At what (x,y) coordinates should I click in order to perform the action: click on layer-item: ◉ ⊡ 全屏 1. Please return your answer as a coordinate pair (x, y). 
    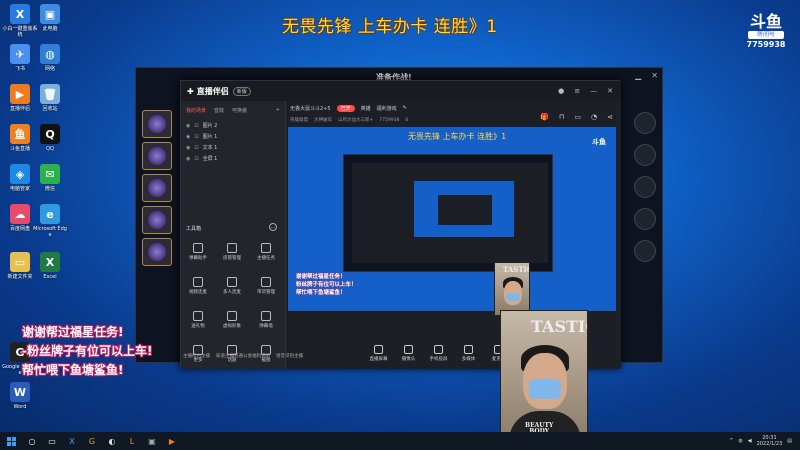
    Looking at the image, I should click on (233, 158).